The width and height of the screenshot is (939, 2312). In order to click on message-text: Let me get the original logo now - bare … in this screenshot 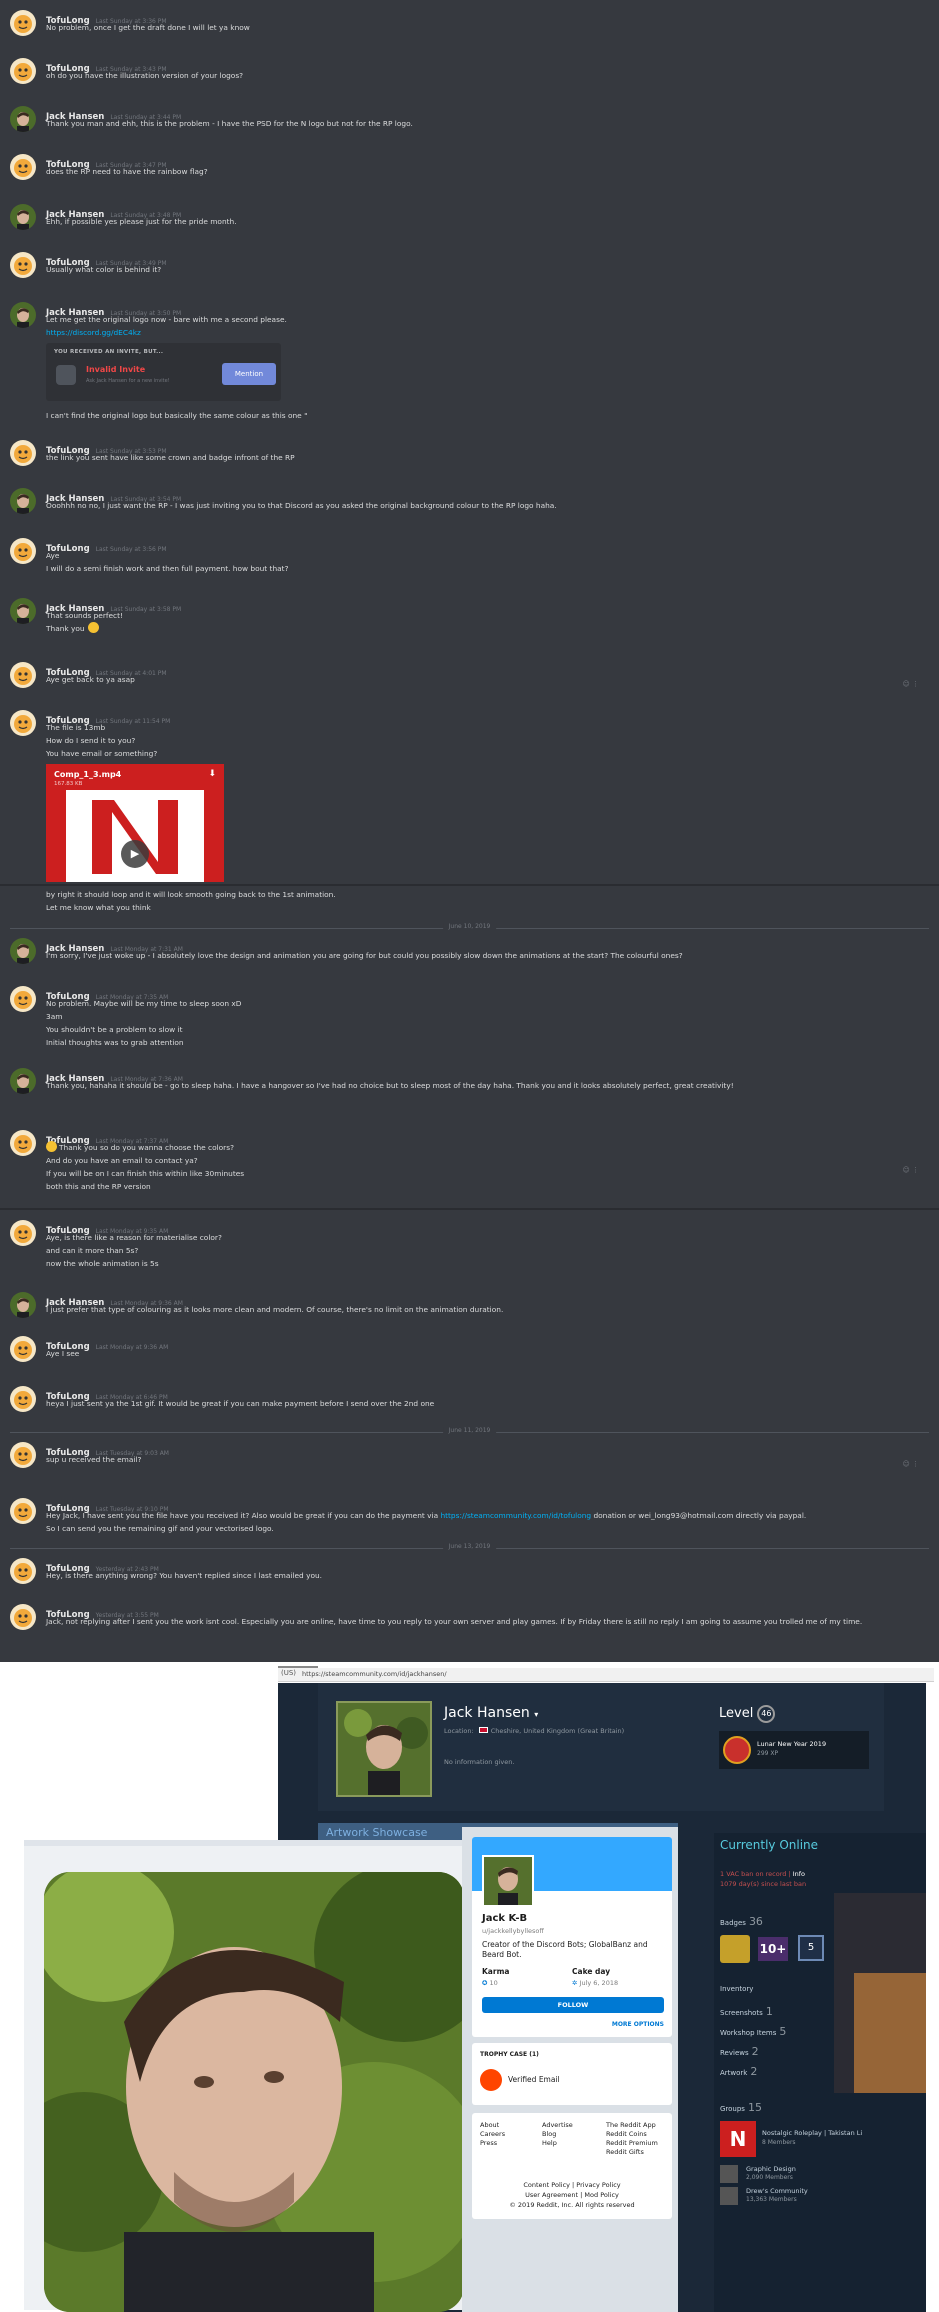, I will do `click(166, 319)`.